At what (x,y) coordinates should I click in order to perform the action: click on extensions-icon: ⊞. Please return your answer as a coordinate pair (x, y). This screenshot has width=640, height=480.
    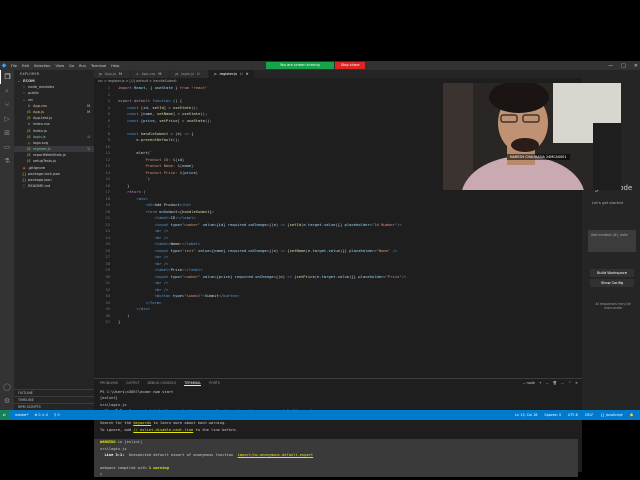
    Looking at the image, I should click on (7, 133).